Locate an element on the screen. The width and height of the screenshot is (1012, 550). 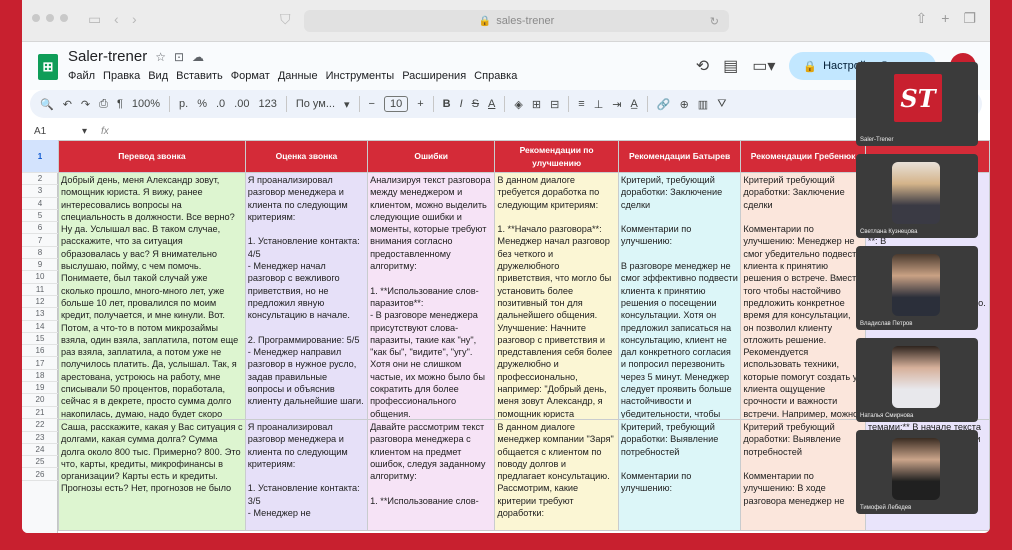
row-number: 23 is located at coordinates (40, 438).